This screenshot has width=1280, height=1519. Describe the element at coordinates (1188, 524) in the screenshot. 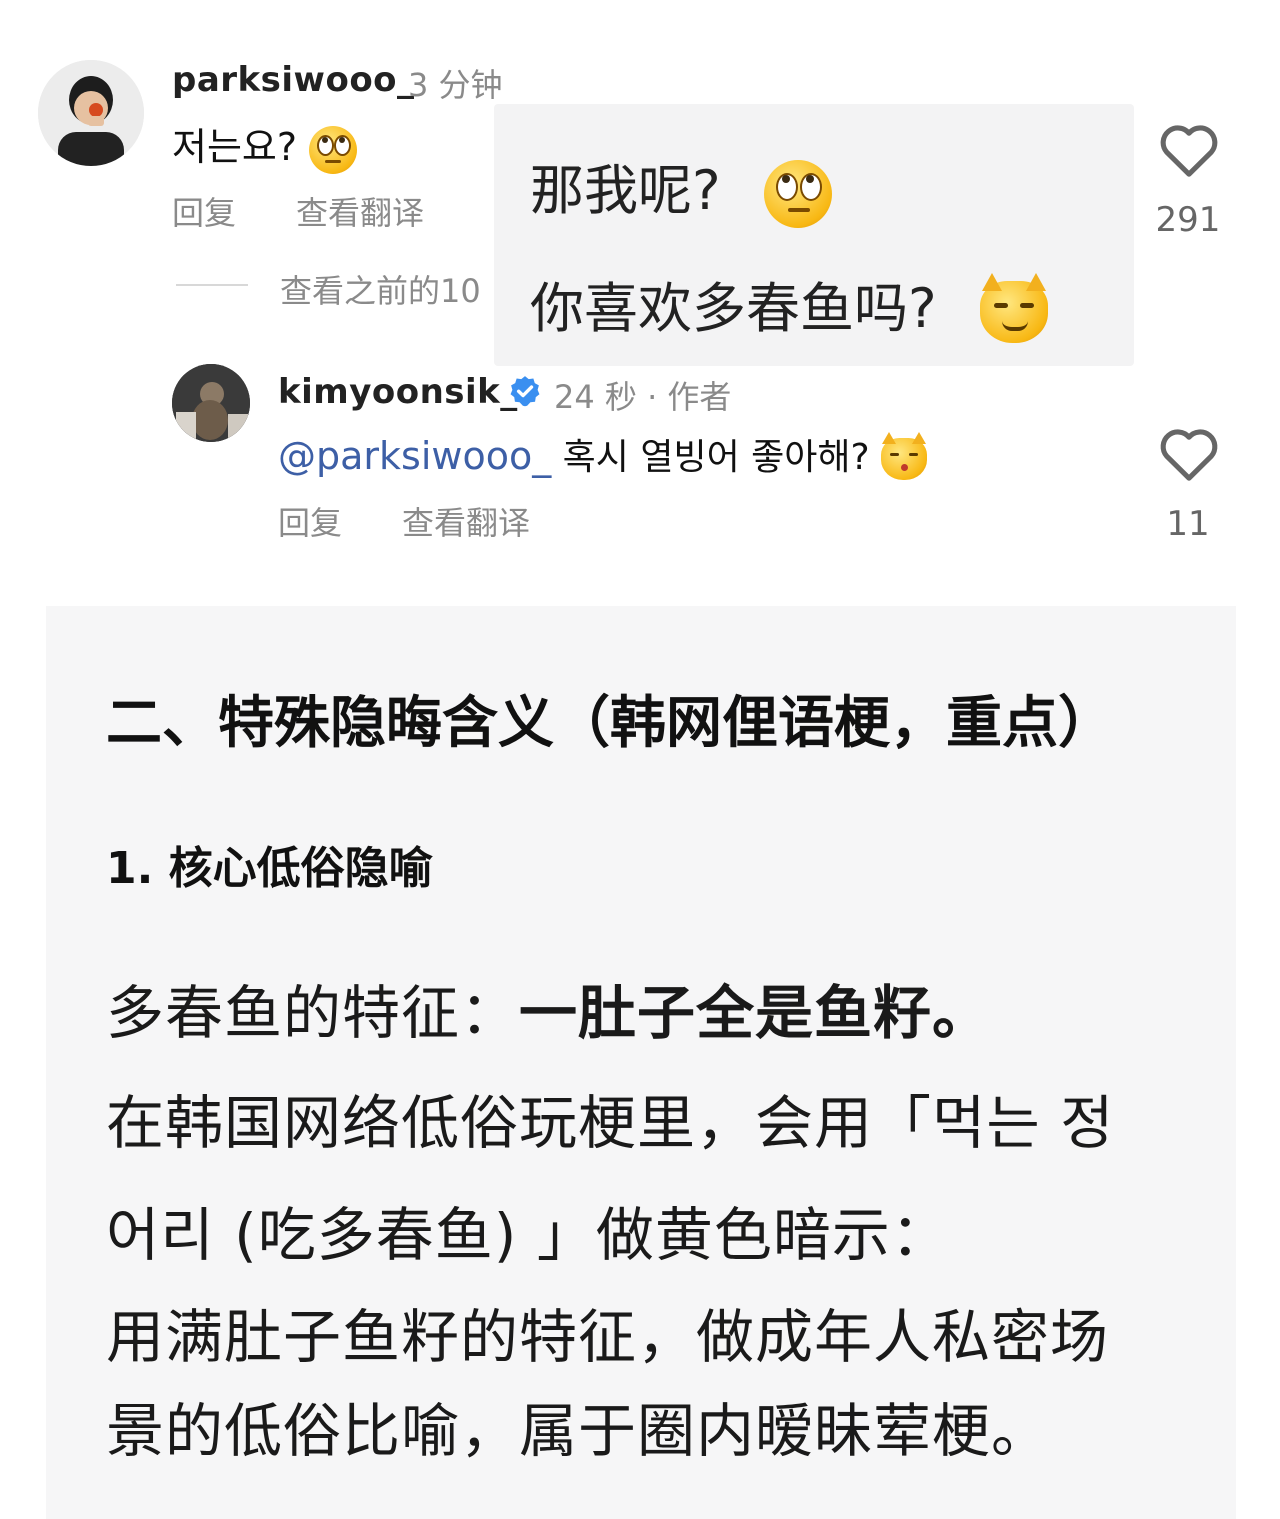

I see `comment2-like-count: 11` at that location.